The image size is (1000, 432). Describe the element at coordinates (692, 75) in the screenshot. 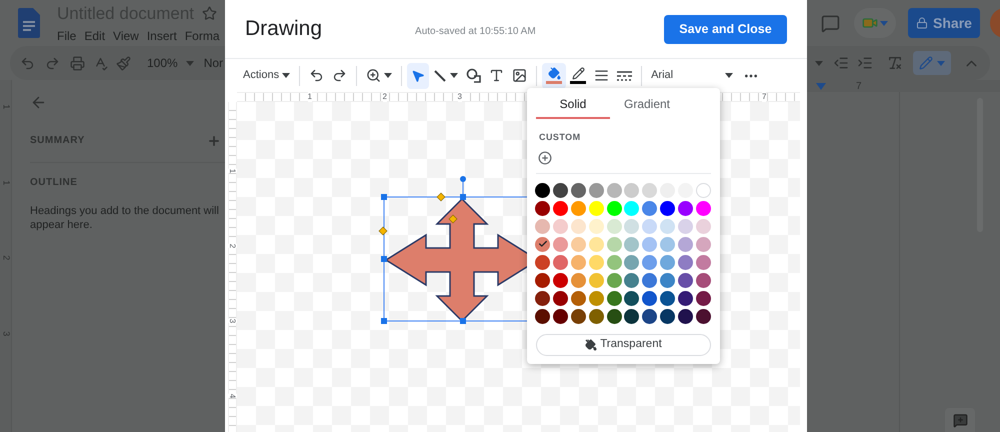

I see `font-dropdown: Arial` at that location.